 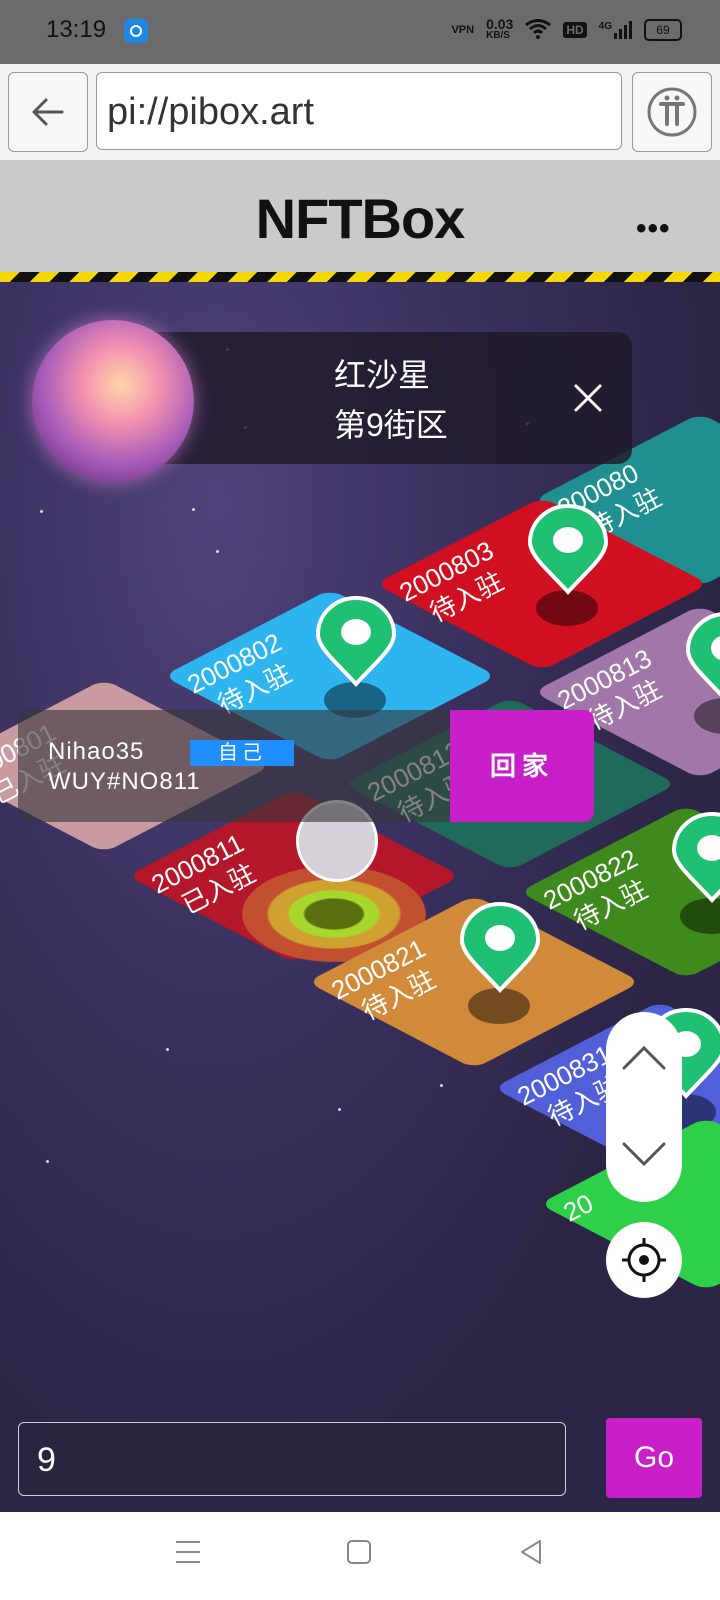 What do you see at coordinates (242, 753) in the screenshot?
I see `self-badge: 自己` at bounding box center [242, 753].